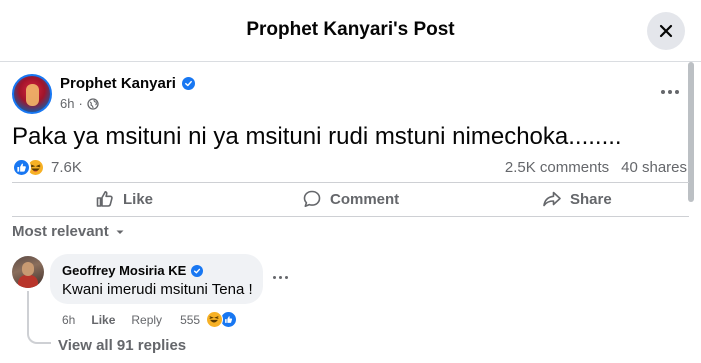  Describe the element at coordinates (104, 199) in the screenshot. I see `thumbs-up-icon` at that location.